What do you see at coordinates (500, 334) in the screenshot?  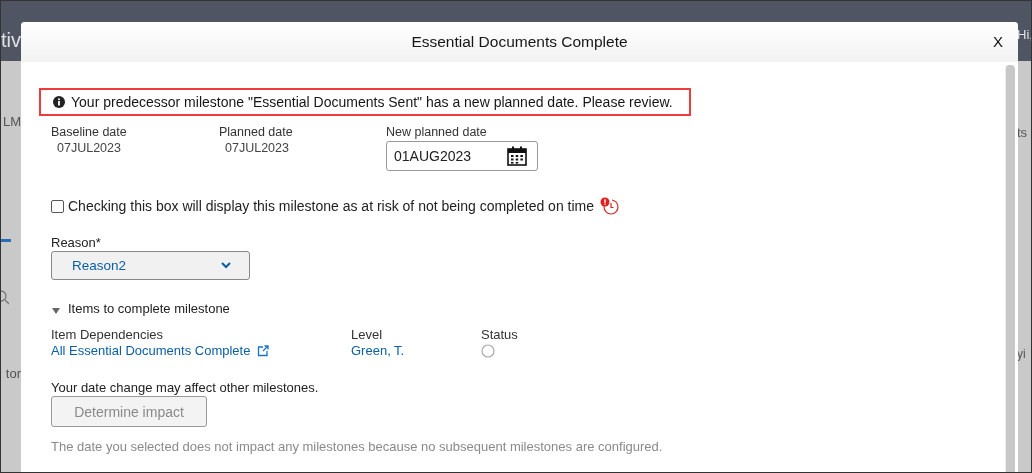 I see `column-header: Status` at bounding box center [500, 334].